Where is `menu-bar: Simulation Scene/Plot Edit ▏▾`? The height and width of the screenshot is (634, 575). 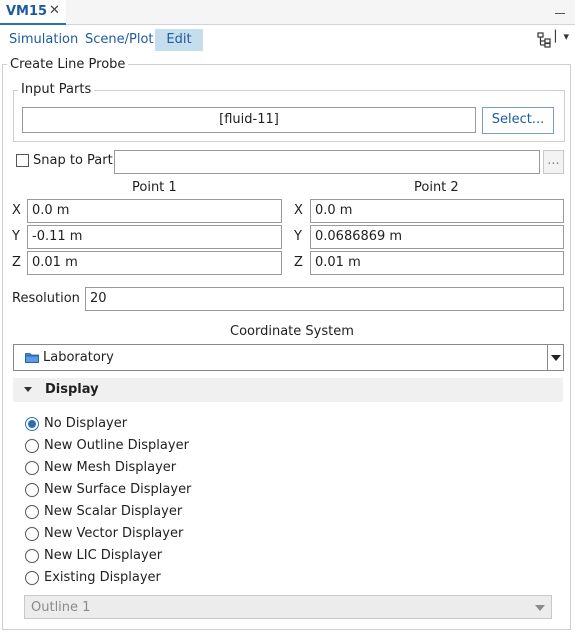 menu-bar: Simulation Scene/Plot Edit ▏▾ is located at coordinates (287, 40).